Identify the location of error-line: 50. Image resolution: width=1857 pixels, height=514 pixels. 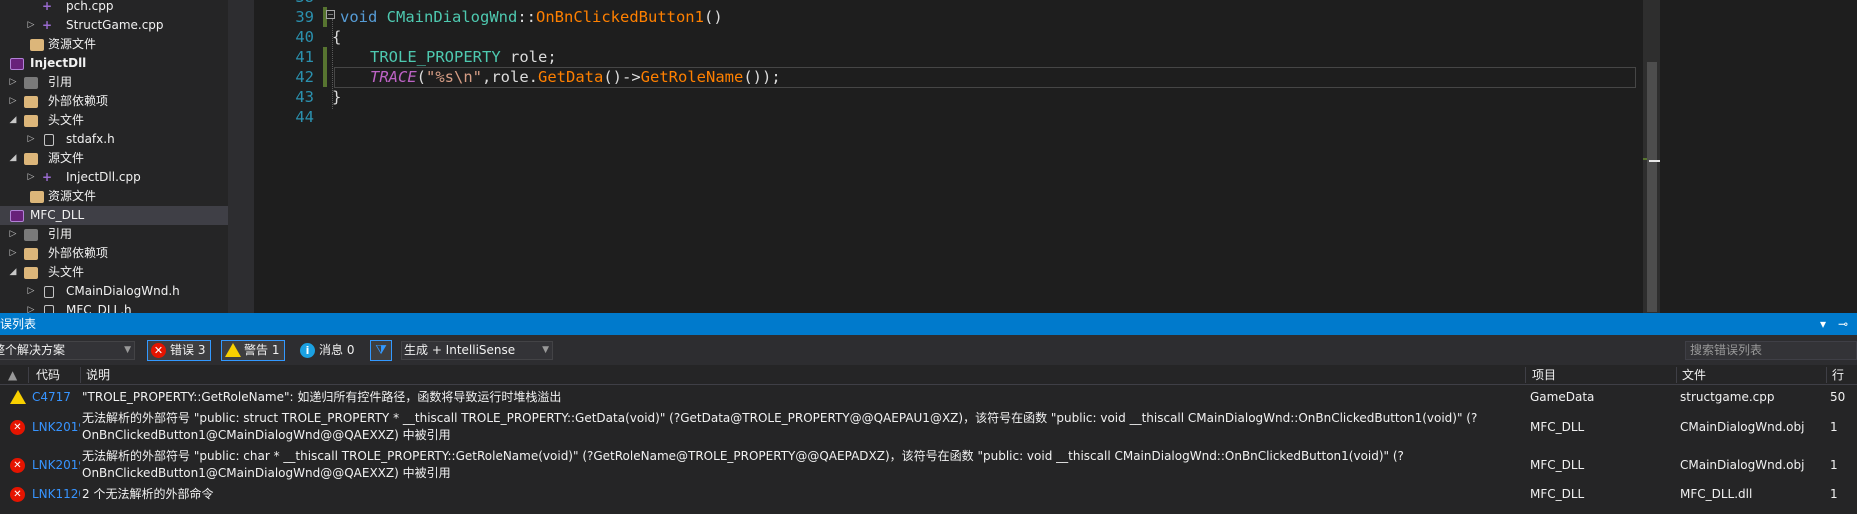
(1838, 397).